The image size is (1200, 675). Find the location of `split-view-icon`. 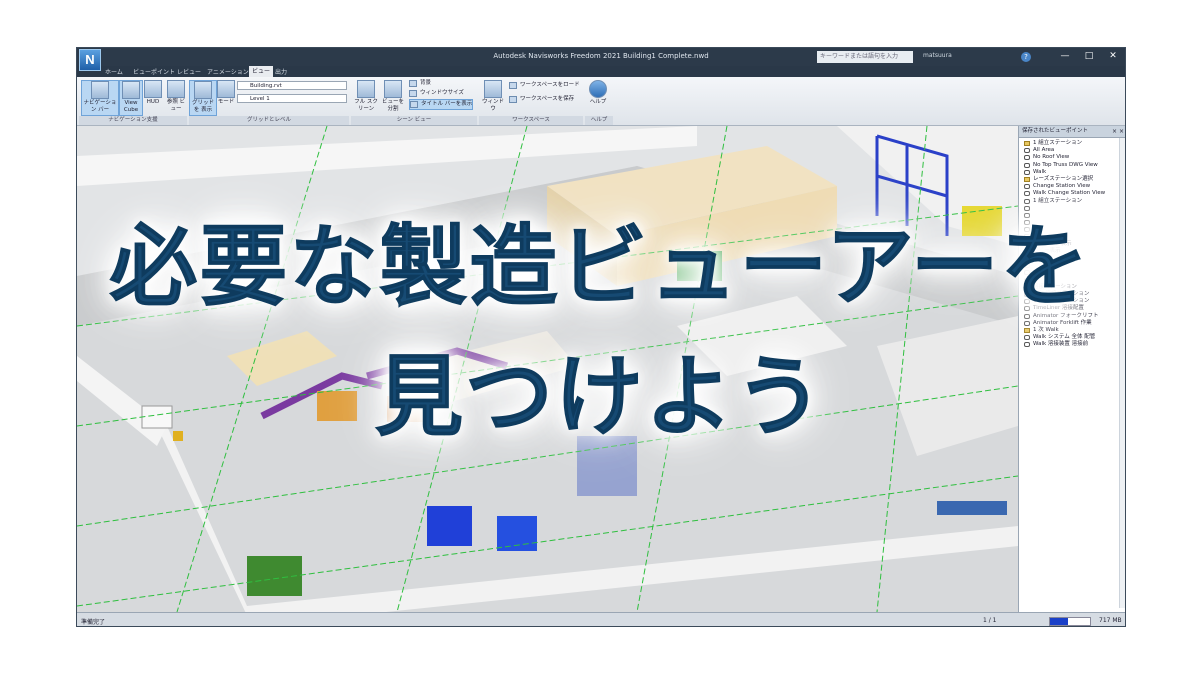

split-view-icon is located at coordinates (393, 89).